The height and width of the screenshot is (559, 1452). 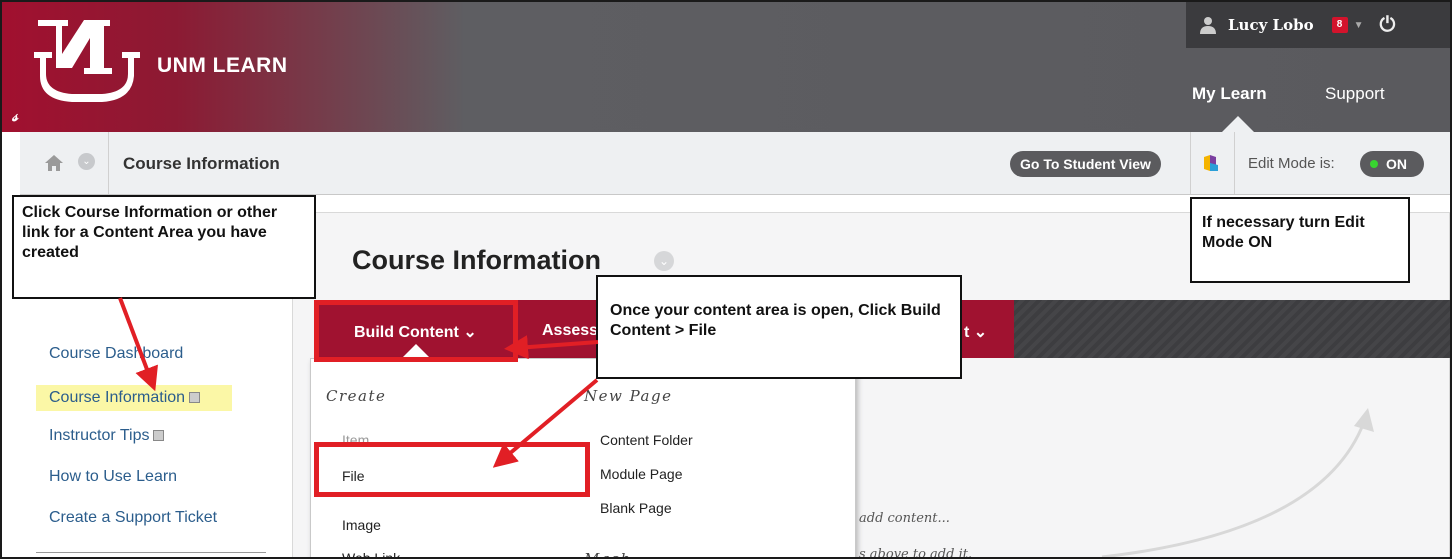 What do you see at coordinates (545, 423) in the screenshot?
I see `arrow-to-file` at bounding box center [545, 423].